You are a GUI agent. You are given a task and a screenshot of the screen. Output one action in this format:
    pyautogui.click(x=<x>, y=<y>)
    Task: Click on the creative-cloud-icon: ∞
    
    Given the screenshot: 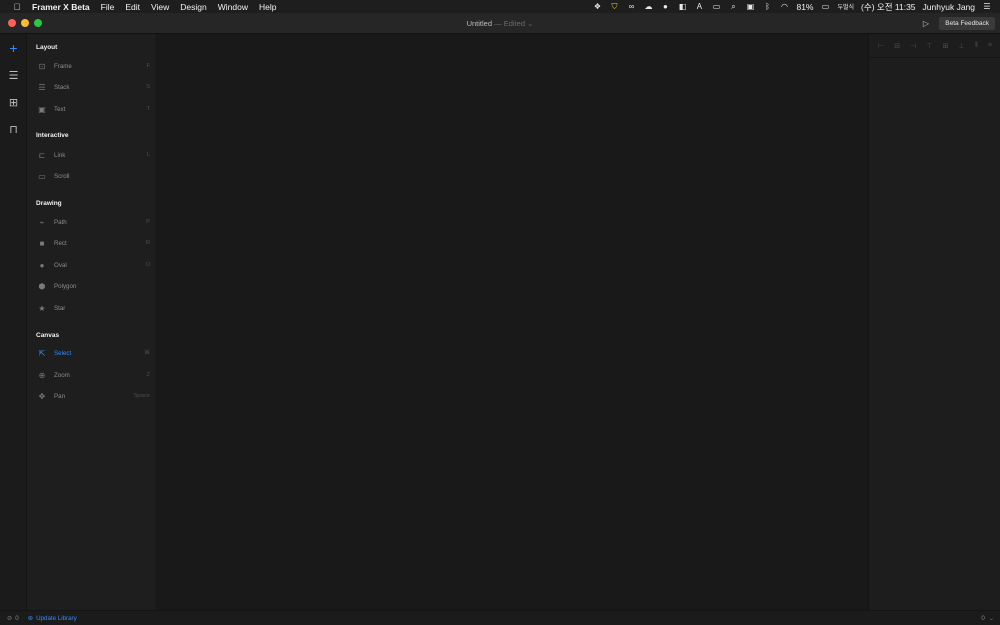 What is the action you would take?
    pyautogui.click(x=631, y=6)
    